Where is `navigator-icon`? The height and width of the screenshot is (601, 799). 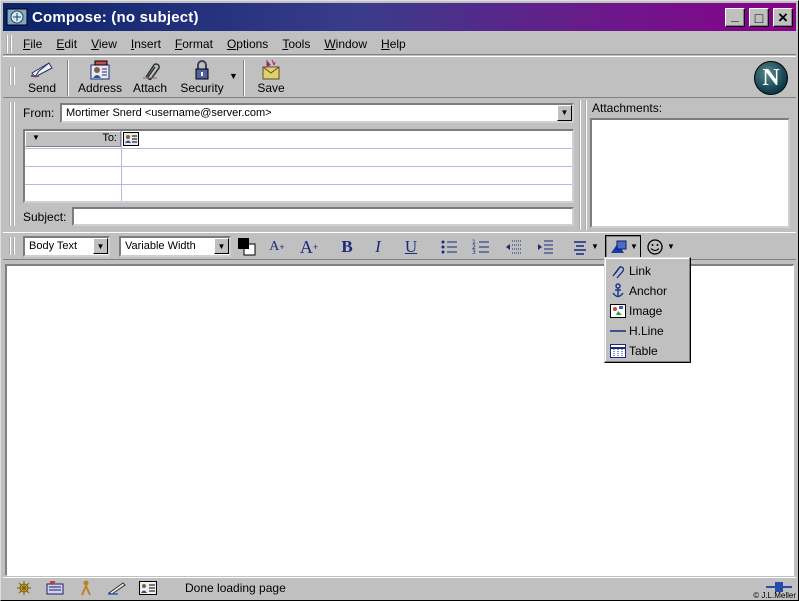
navigator-icon is located at coordinates (24, 588).